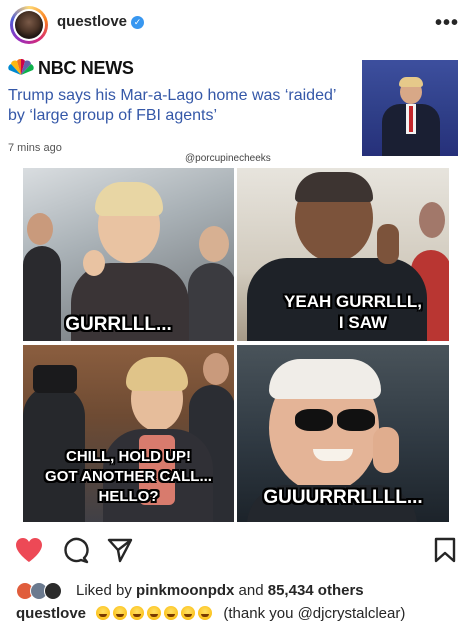 This screenshot has height=640, width=473. I want to click on username: questlove ✓, so click(101, 21).